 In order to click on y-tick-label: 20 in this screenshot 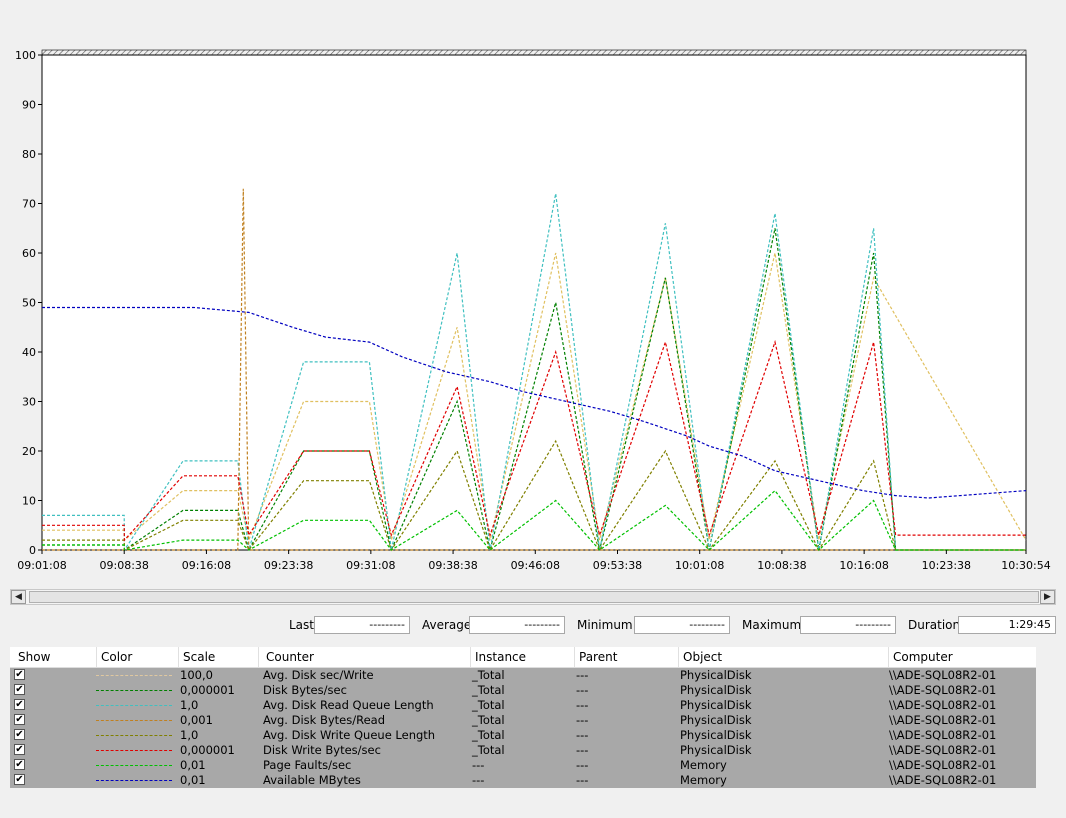, I will do `click(29, 451)`.